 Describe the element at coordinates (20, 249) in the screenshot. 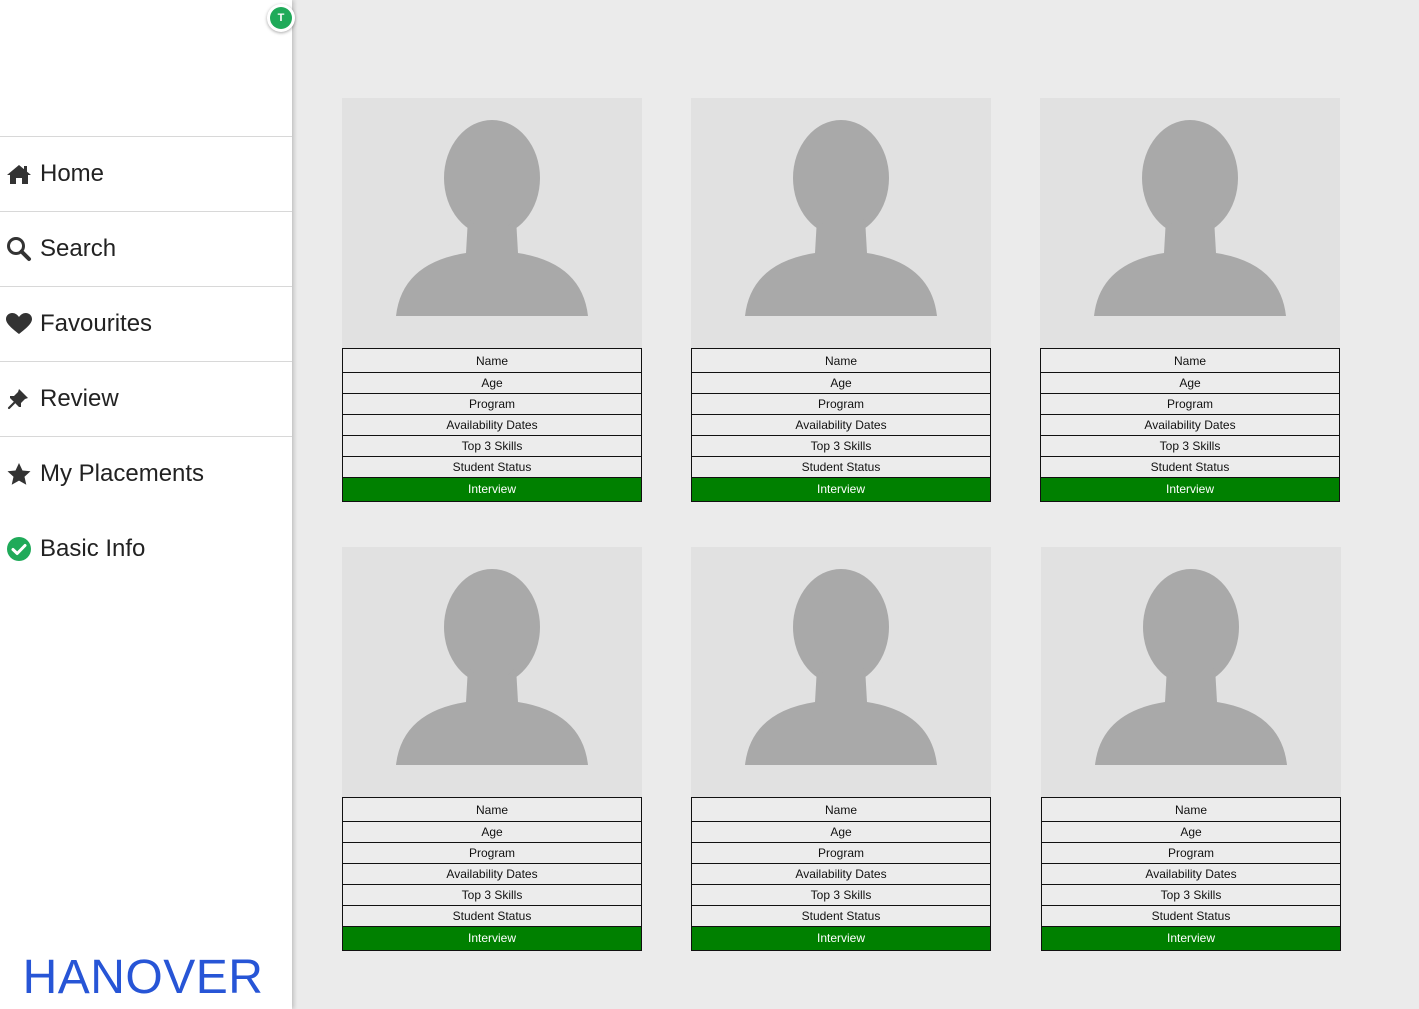

I see `search-icon` at that location.